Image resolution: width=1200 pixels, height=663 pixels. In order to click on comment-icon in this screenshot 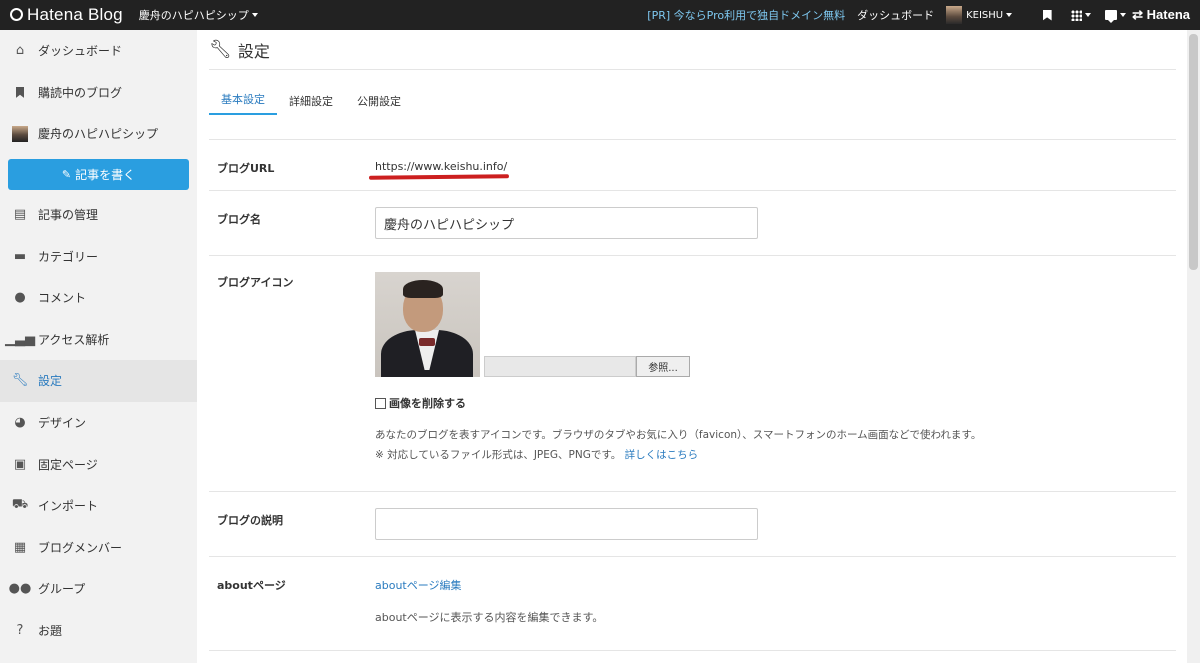, I will do `click(1110, 16)`.